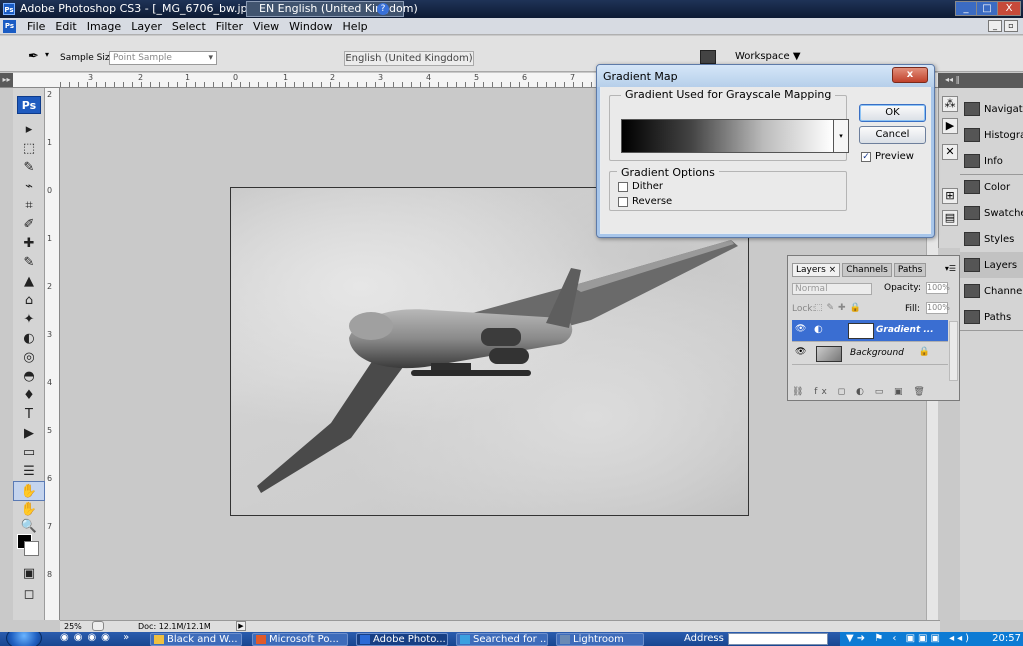 The image size is (1023, 646). I want to click on quick-mask-icon: ▣, so click(29, 574).